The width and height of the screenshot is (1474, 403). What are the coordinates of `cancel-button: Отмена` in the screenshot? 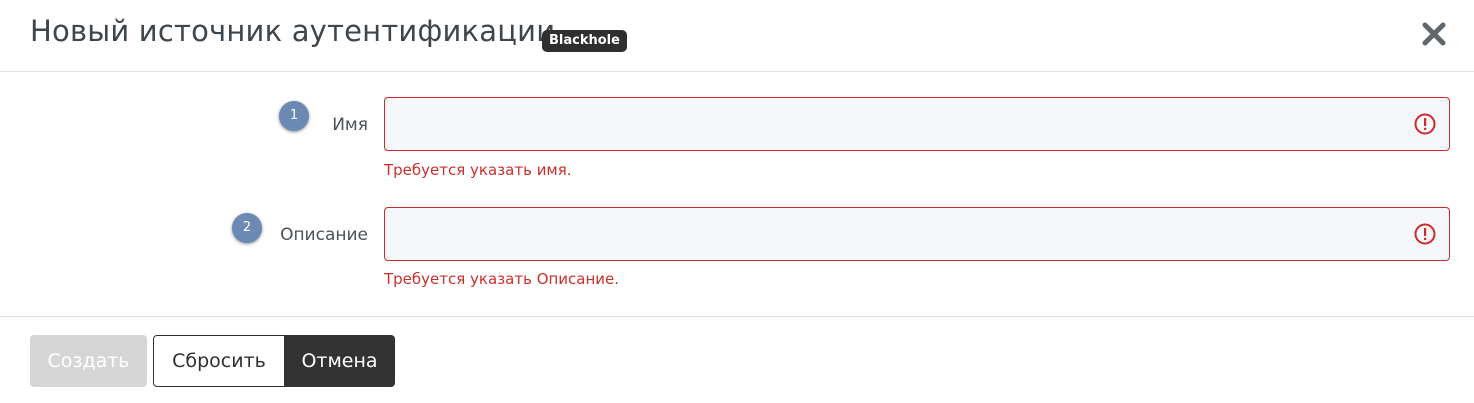 It's located at (339, 361).